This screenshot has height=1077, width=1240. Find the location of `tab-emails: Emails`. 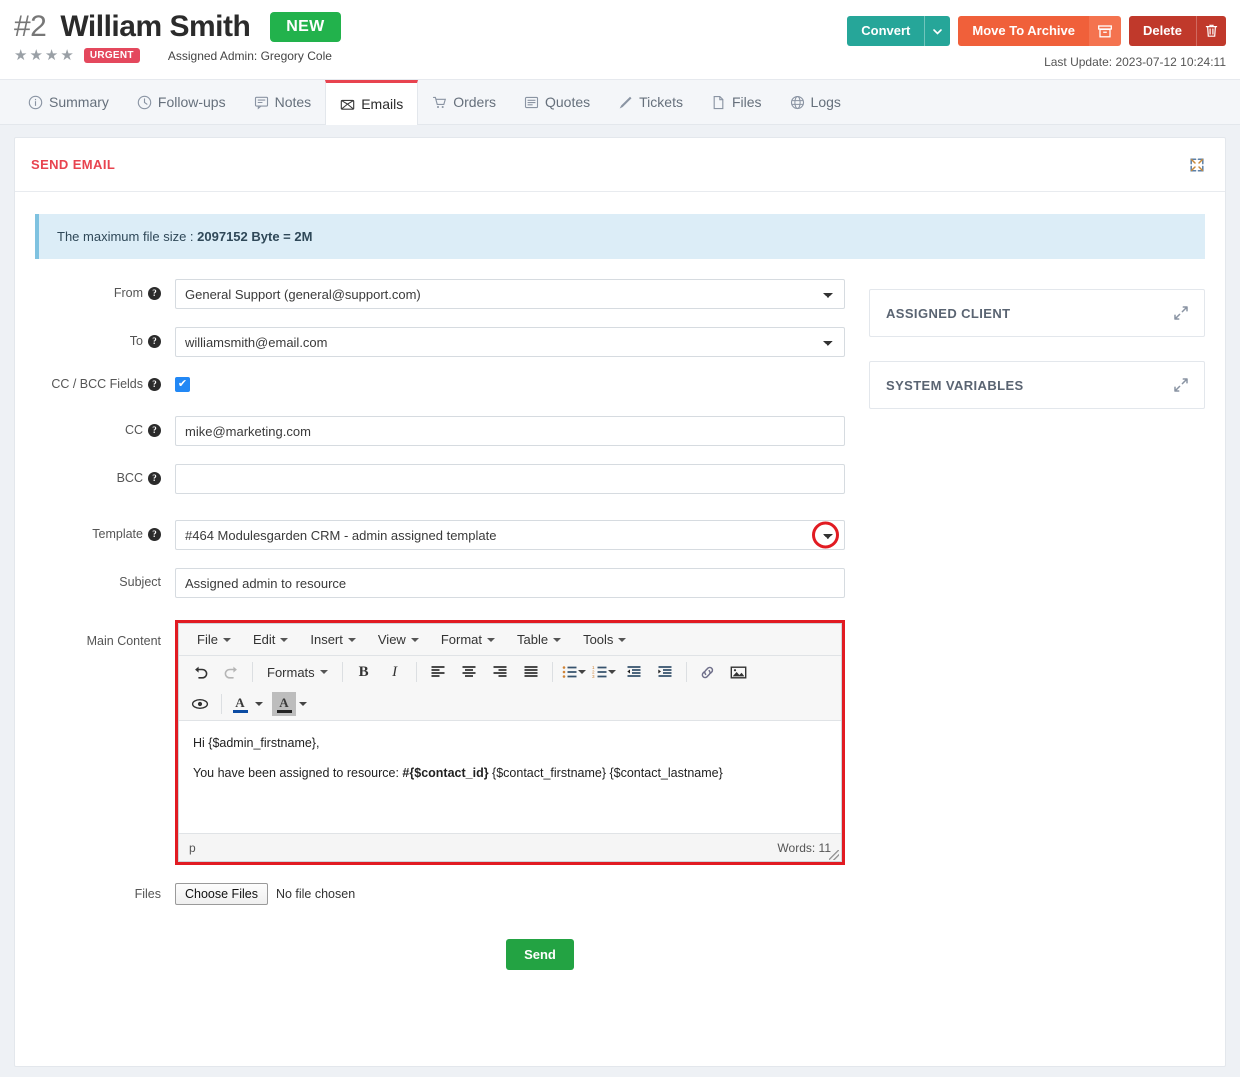

tab-emails: Emails is located at coordinates (372, 102).